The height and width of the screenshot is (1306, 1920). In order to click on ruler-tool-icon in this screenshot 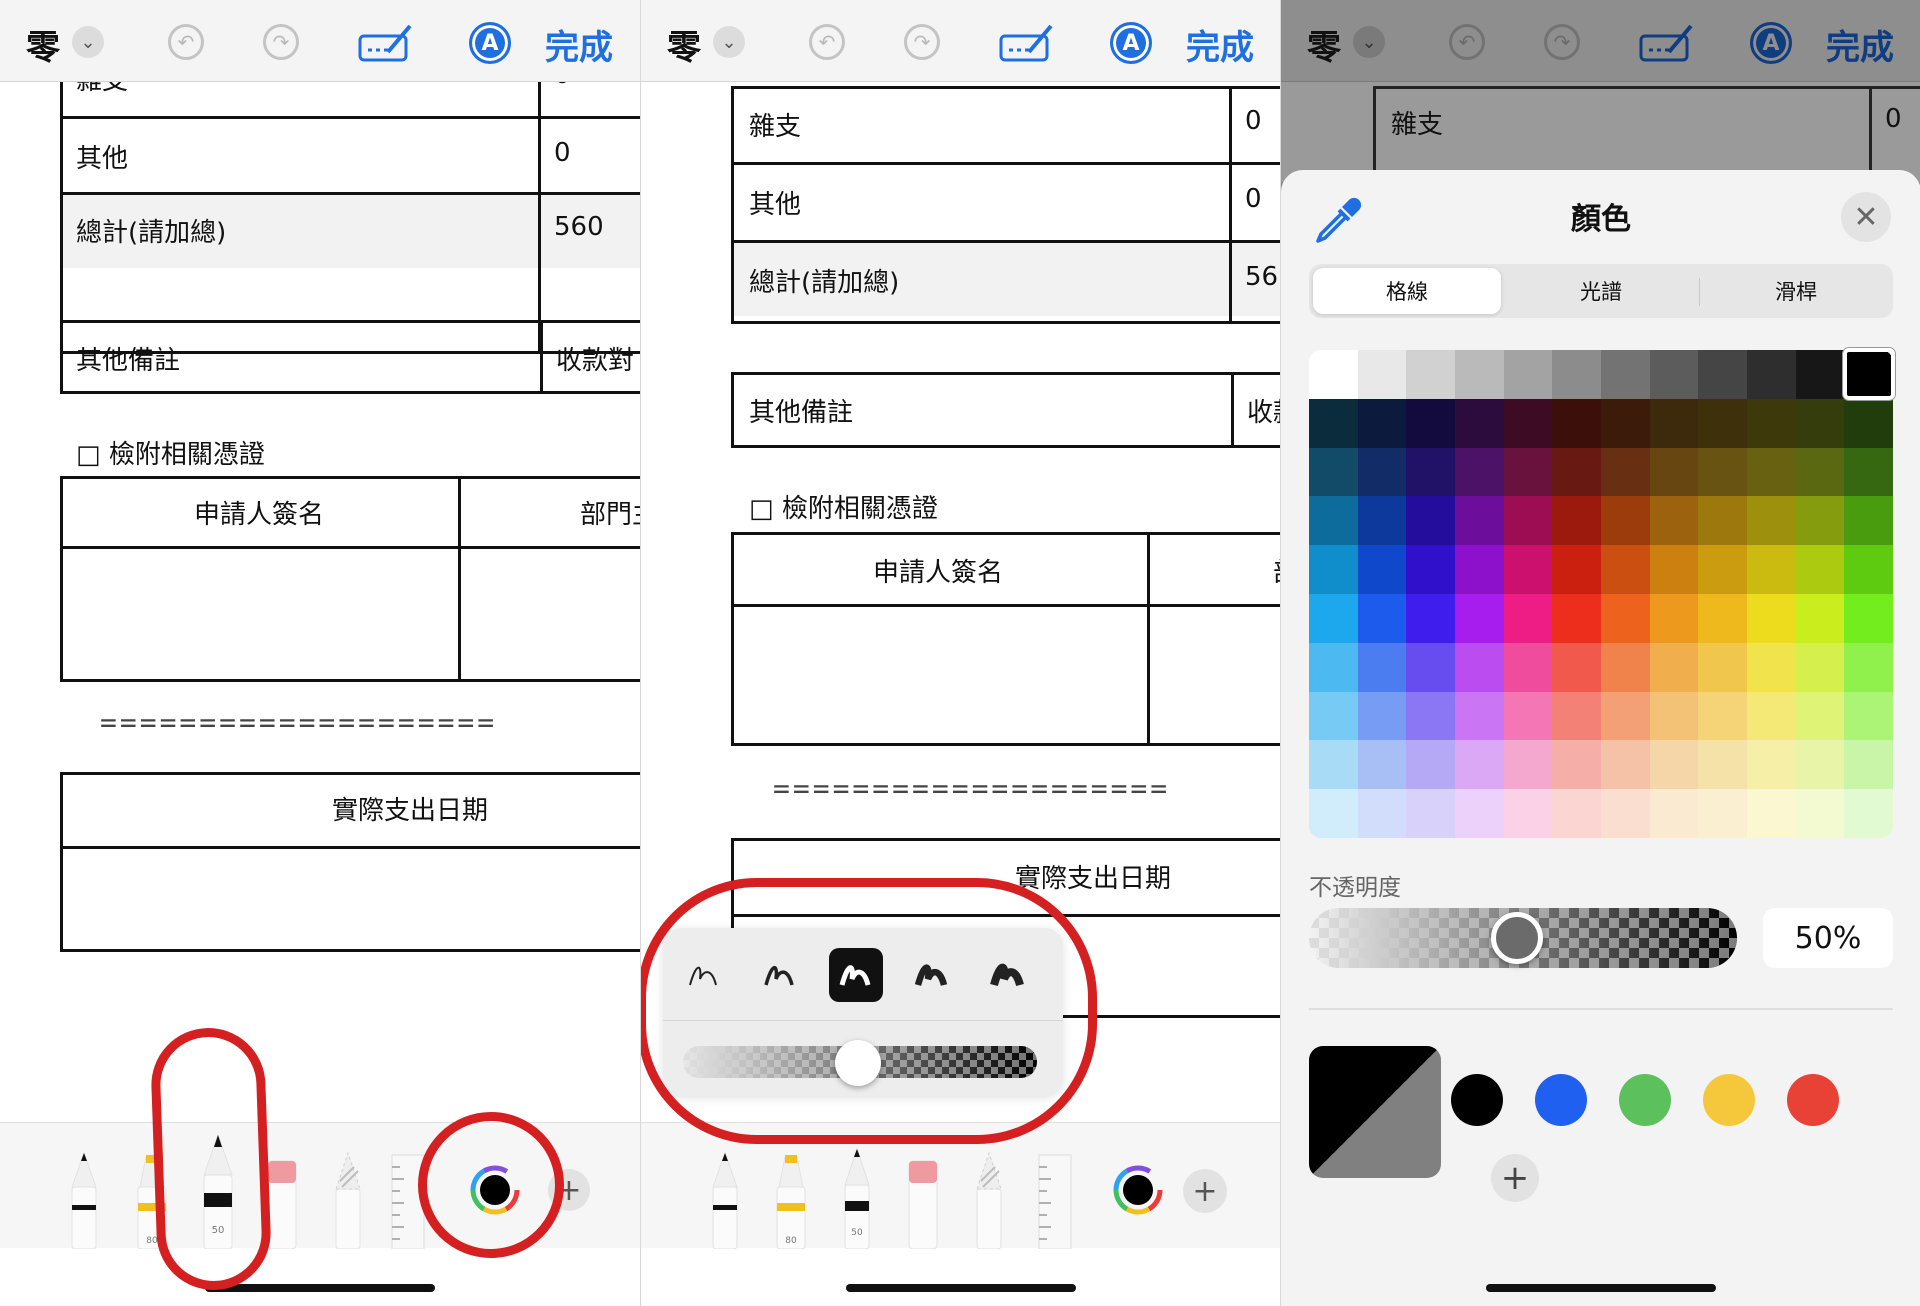, I will do `click(1055, 1201)`.